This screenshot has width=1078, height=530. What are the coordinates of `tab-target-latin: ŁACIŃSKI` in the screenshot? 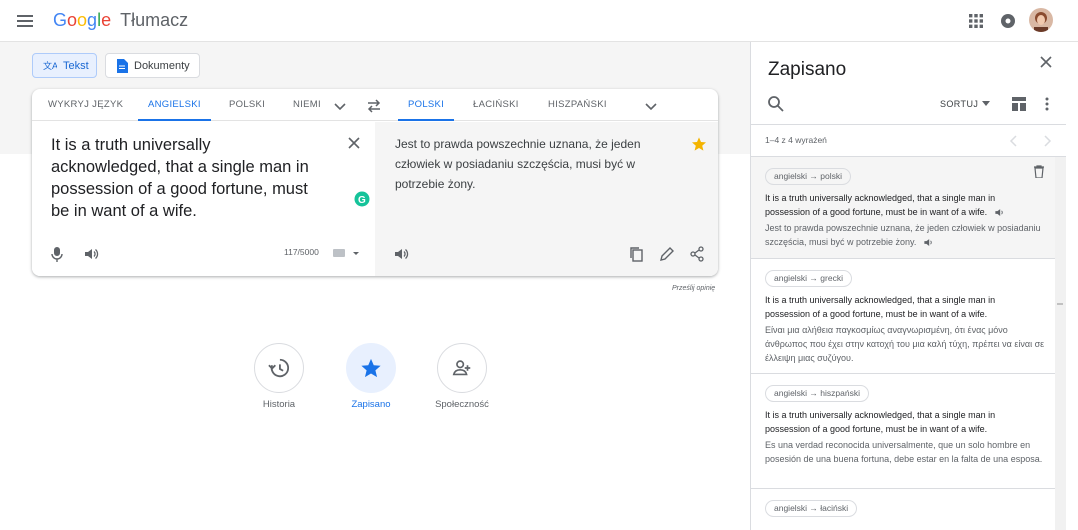 It's located at (496, 105).